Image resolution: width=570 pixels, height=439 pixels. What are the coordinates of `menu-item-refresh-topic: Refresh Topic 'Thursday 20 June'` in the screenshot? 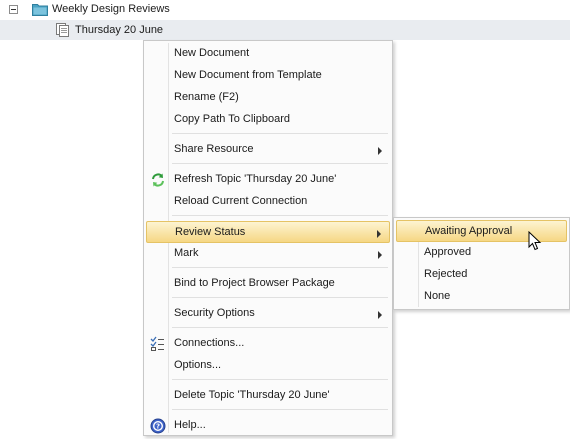 It's located at (268, 180).